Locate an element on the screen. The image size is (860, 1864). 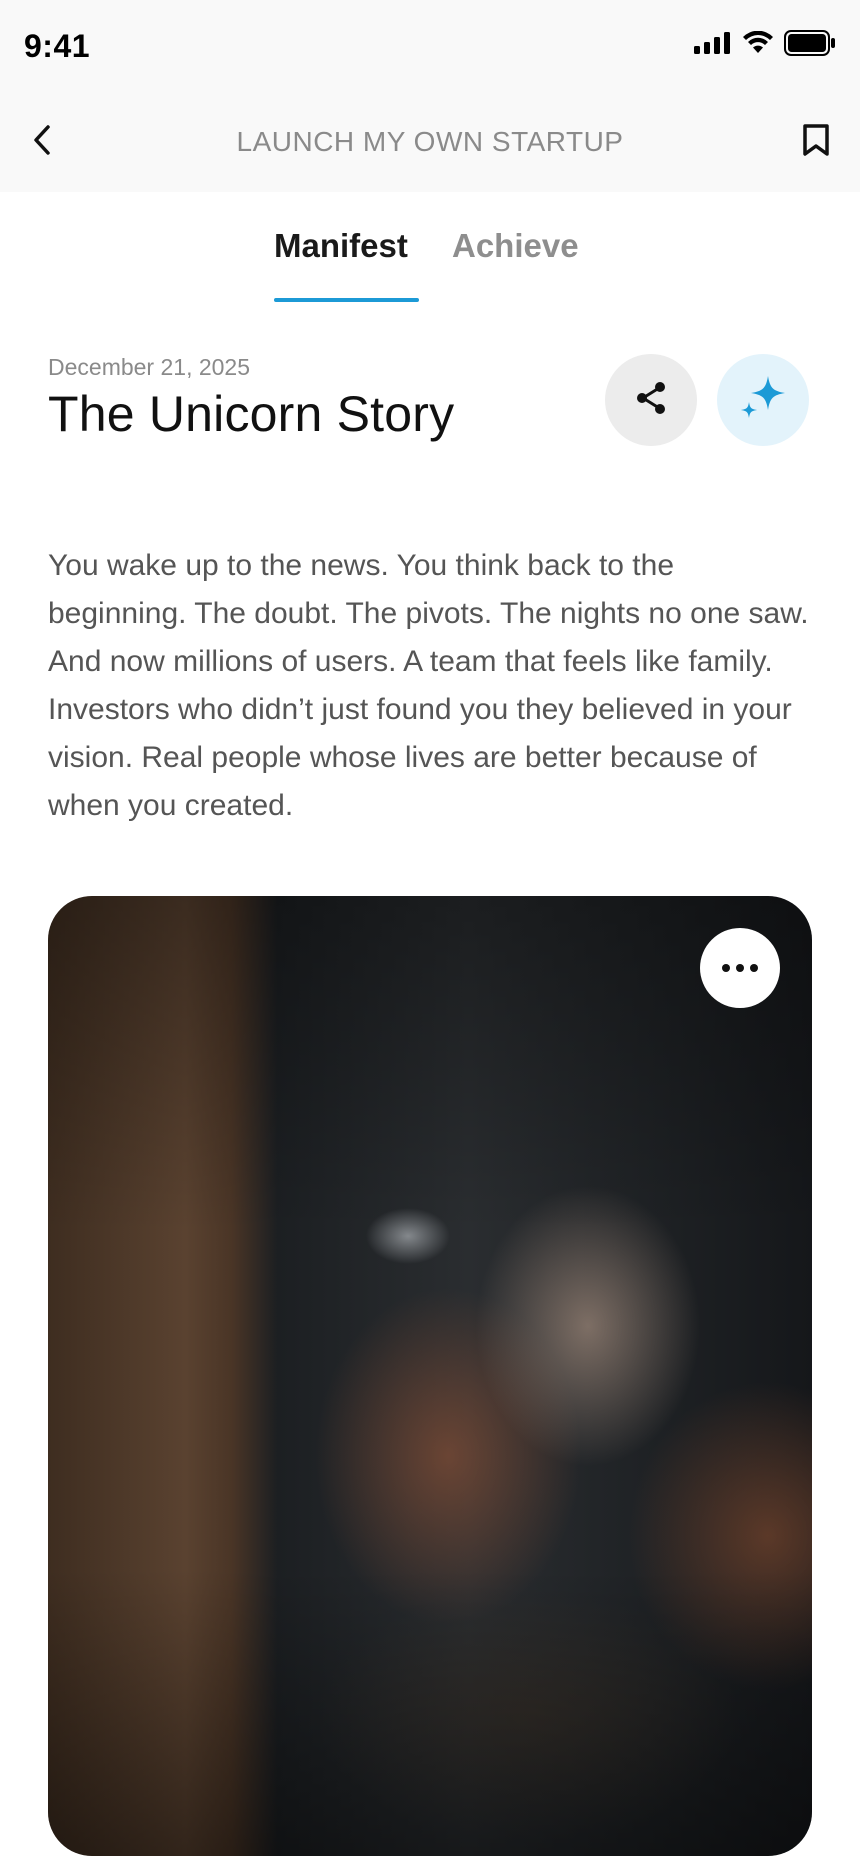
nav-title: LAUNCH MY OWN STARTUP is located at coordinates (430, 141).